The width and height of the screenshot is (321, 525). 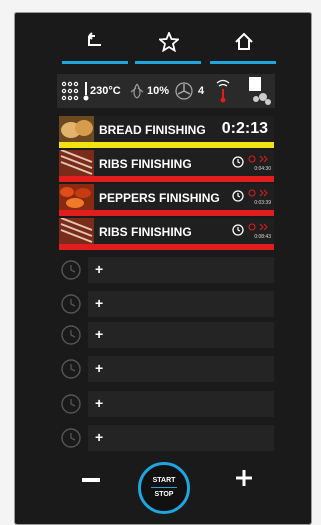 What do you see at coordinates (91, 480) in the screenshot?
I see `decrease-button` at bounding box center [91, 480].